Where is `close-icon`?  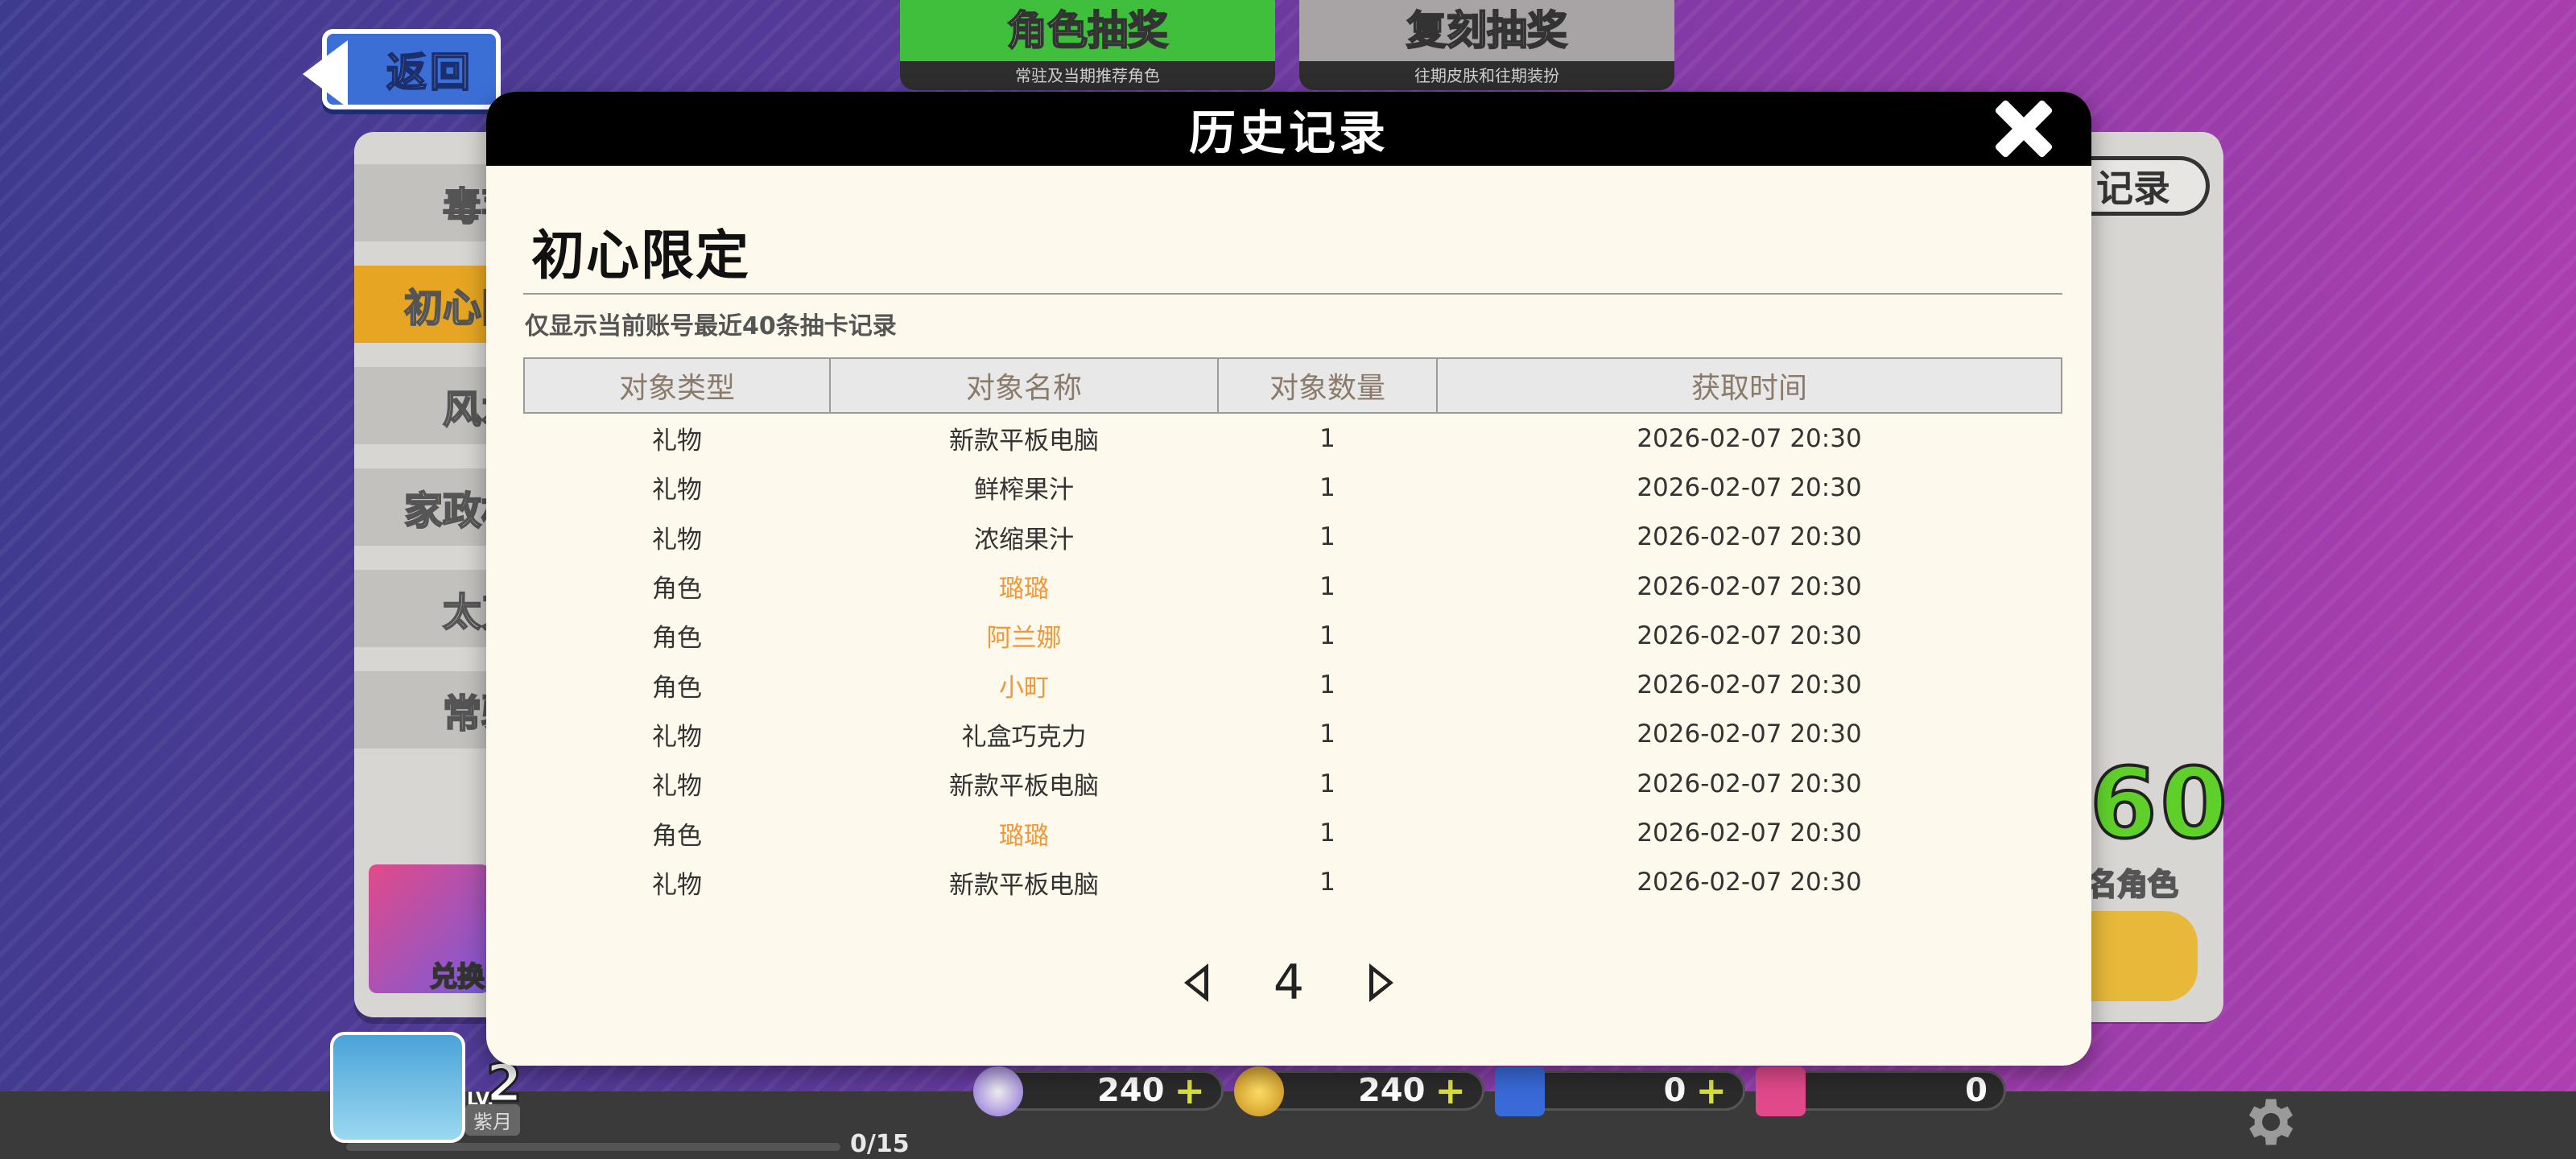
close-icon is located at coordinates (2023, 128).